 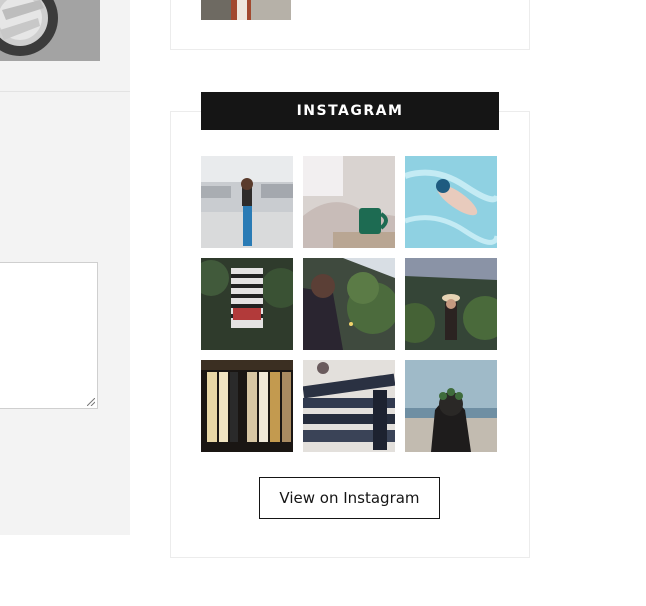 What do you see at coordinates (246, 10) in the screenshot?
I see `previous-widget-thumbnail` at bounding box center [246, 10].